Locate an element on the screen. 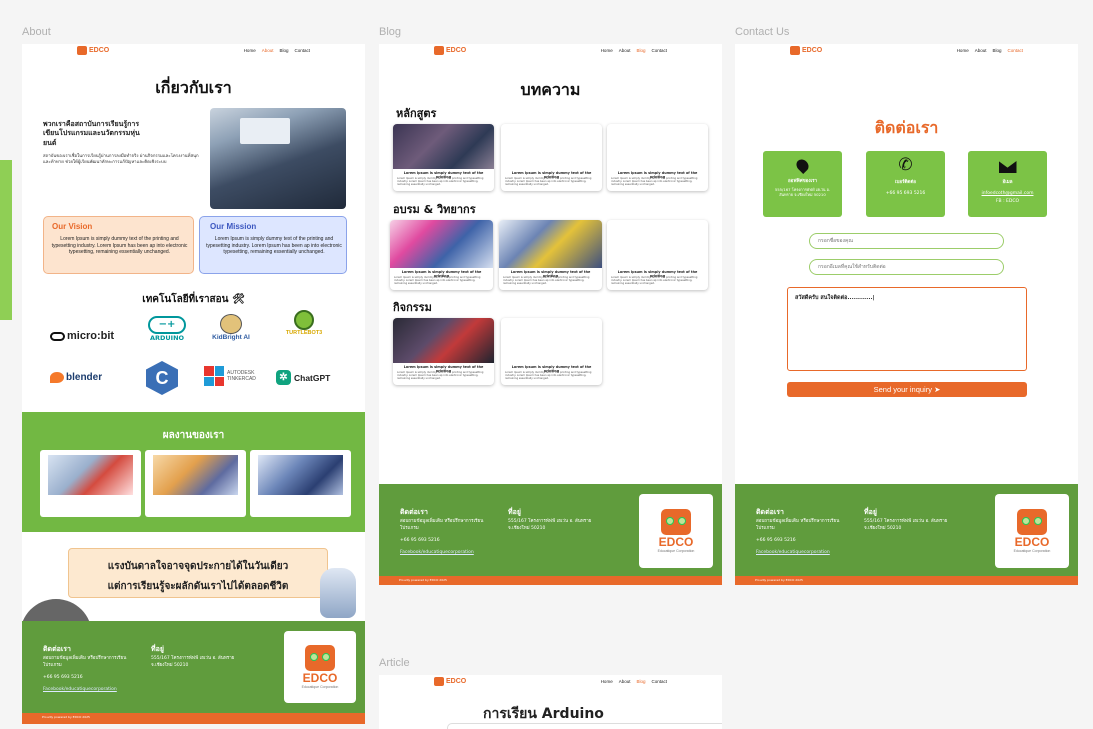  office-label: ออฟฟิศของเรา is located at coordinates (802, 181).